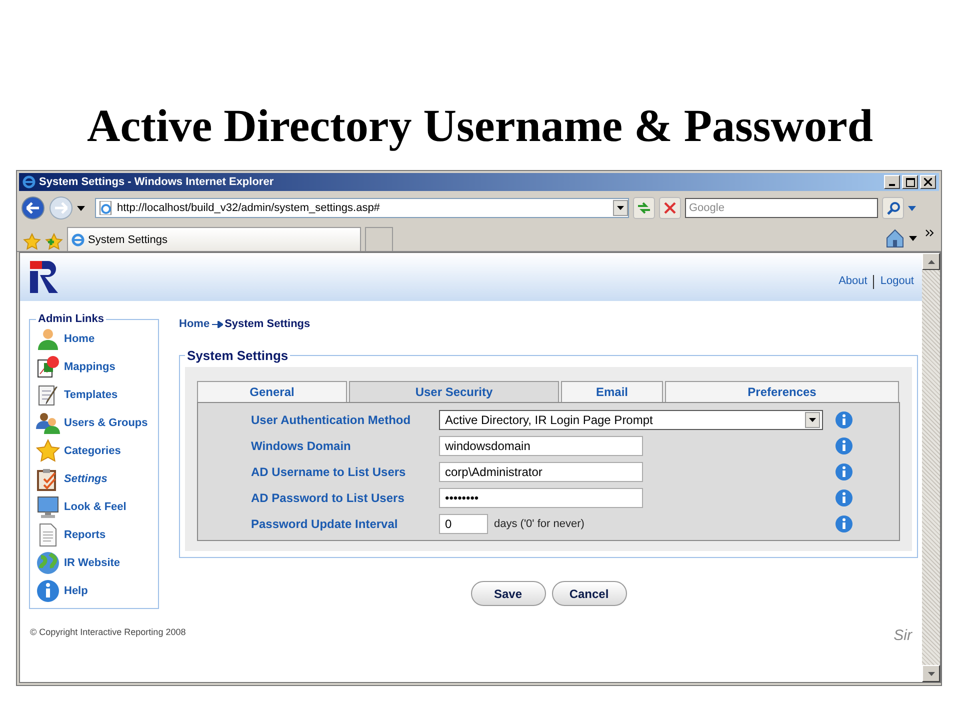 This screenshot has width=960, height=720. Describe the element at coordinates (362, 208) in the screenshot. I see `address-bar: http://localhost/build_v32/admin/system_settings.asp#` at that location.